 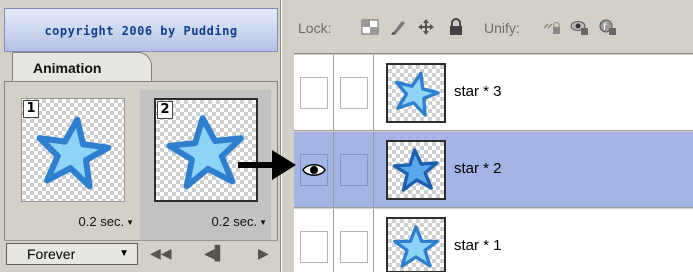 What do you see at coordinates (398, 27) in the screenshot?
I see `brush-icon` at bounding box center [398, 27].